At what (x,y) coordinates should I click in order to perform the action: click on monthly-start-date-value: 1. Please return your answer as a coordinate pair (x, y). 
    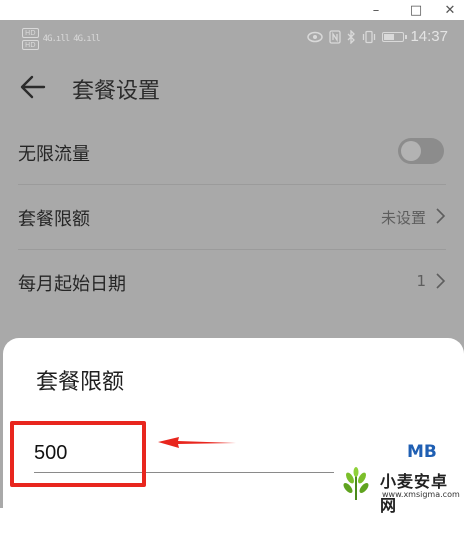
    Looking at the image, I should click on (421, 281).